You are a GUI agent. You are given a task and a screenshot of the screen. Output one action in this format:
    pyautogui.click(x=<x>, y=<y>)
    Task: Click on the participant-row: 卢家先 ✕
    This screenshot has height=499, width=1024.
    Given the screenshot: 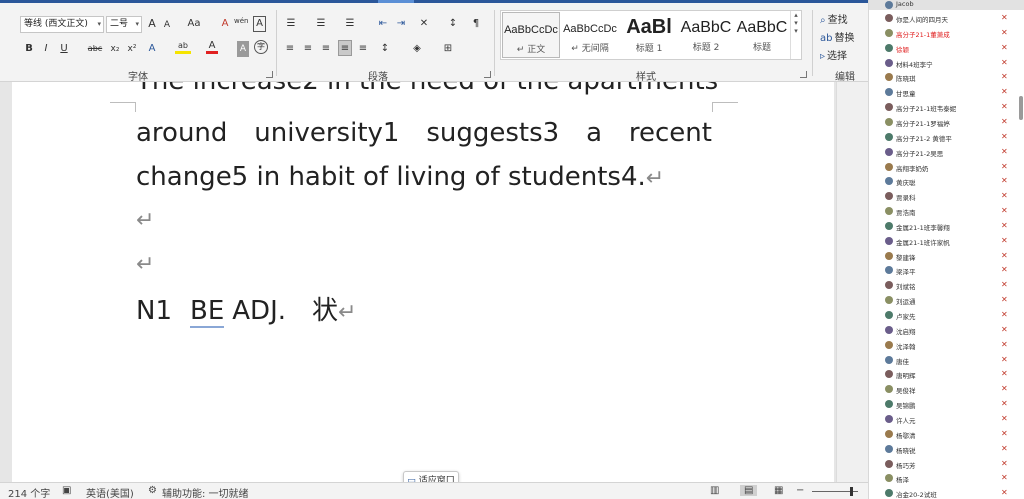 What is the action you would take?
    pyautogui.click(x=946, y=315)
    